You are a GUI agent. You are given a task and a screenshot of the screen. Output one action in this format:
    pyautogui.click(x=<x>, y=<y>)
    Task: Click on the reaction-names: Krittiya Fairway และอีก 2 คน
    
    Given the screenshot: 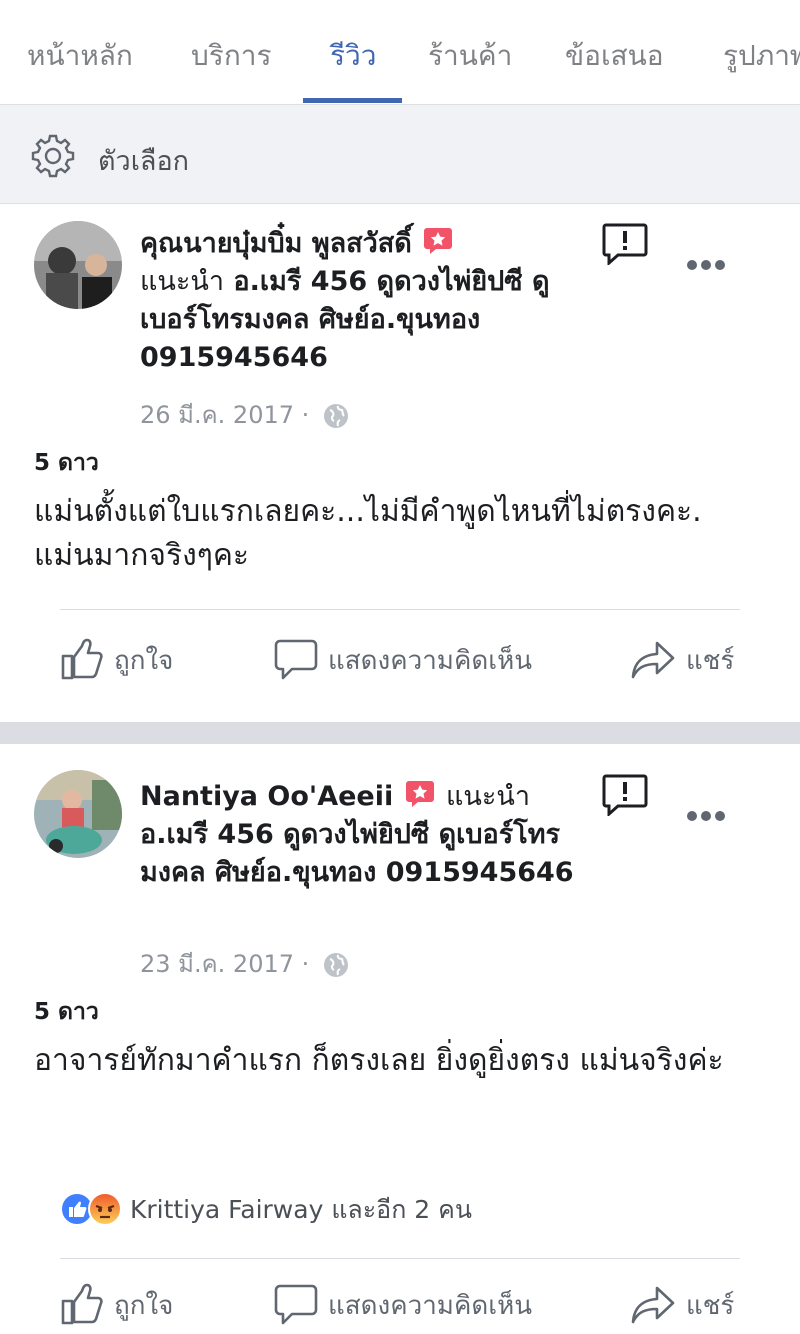 What is the action you would take?
    pyautogui.click(x=300, y=1209)
    